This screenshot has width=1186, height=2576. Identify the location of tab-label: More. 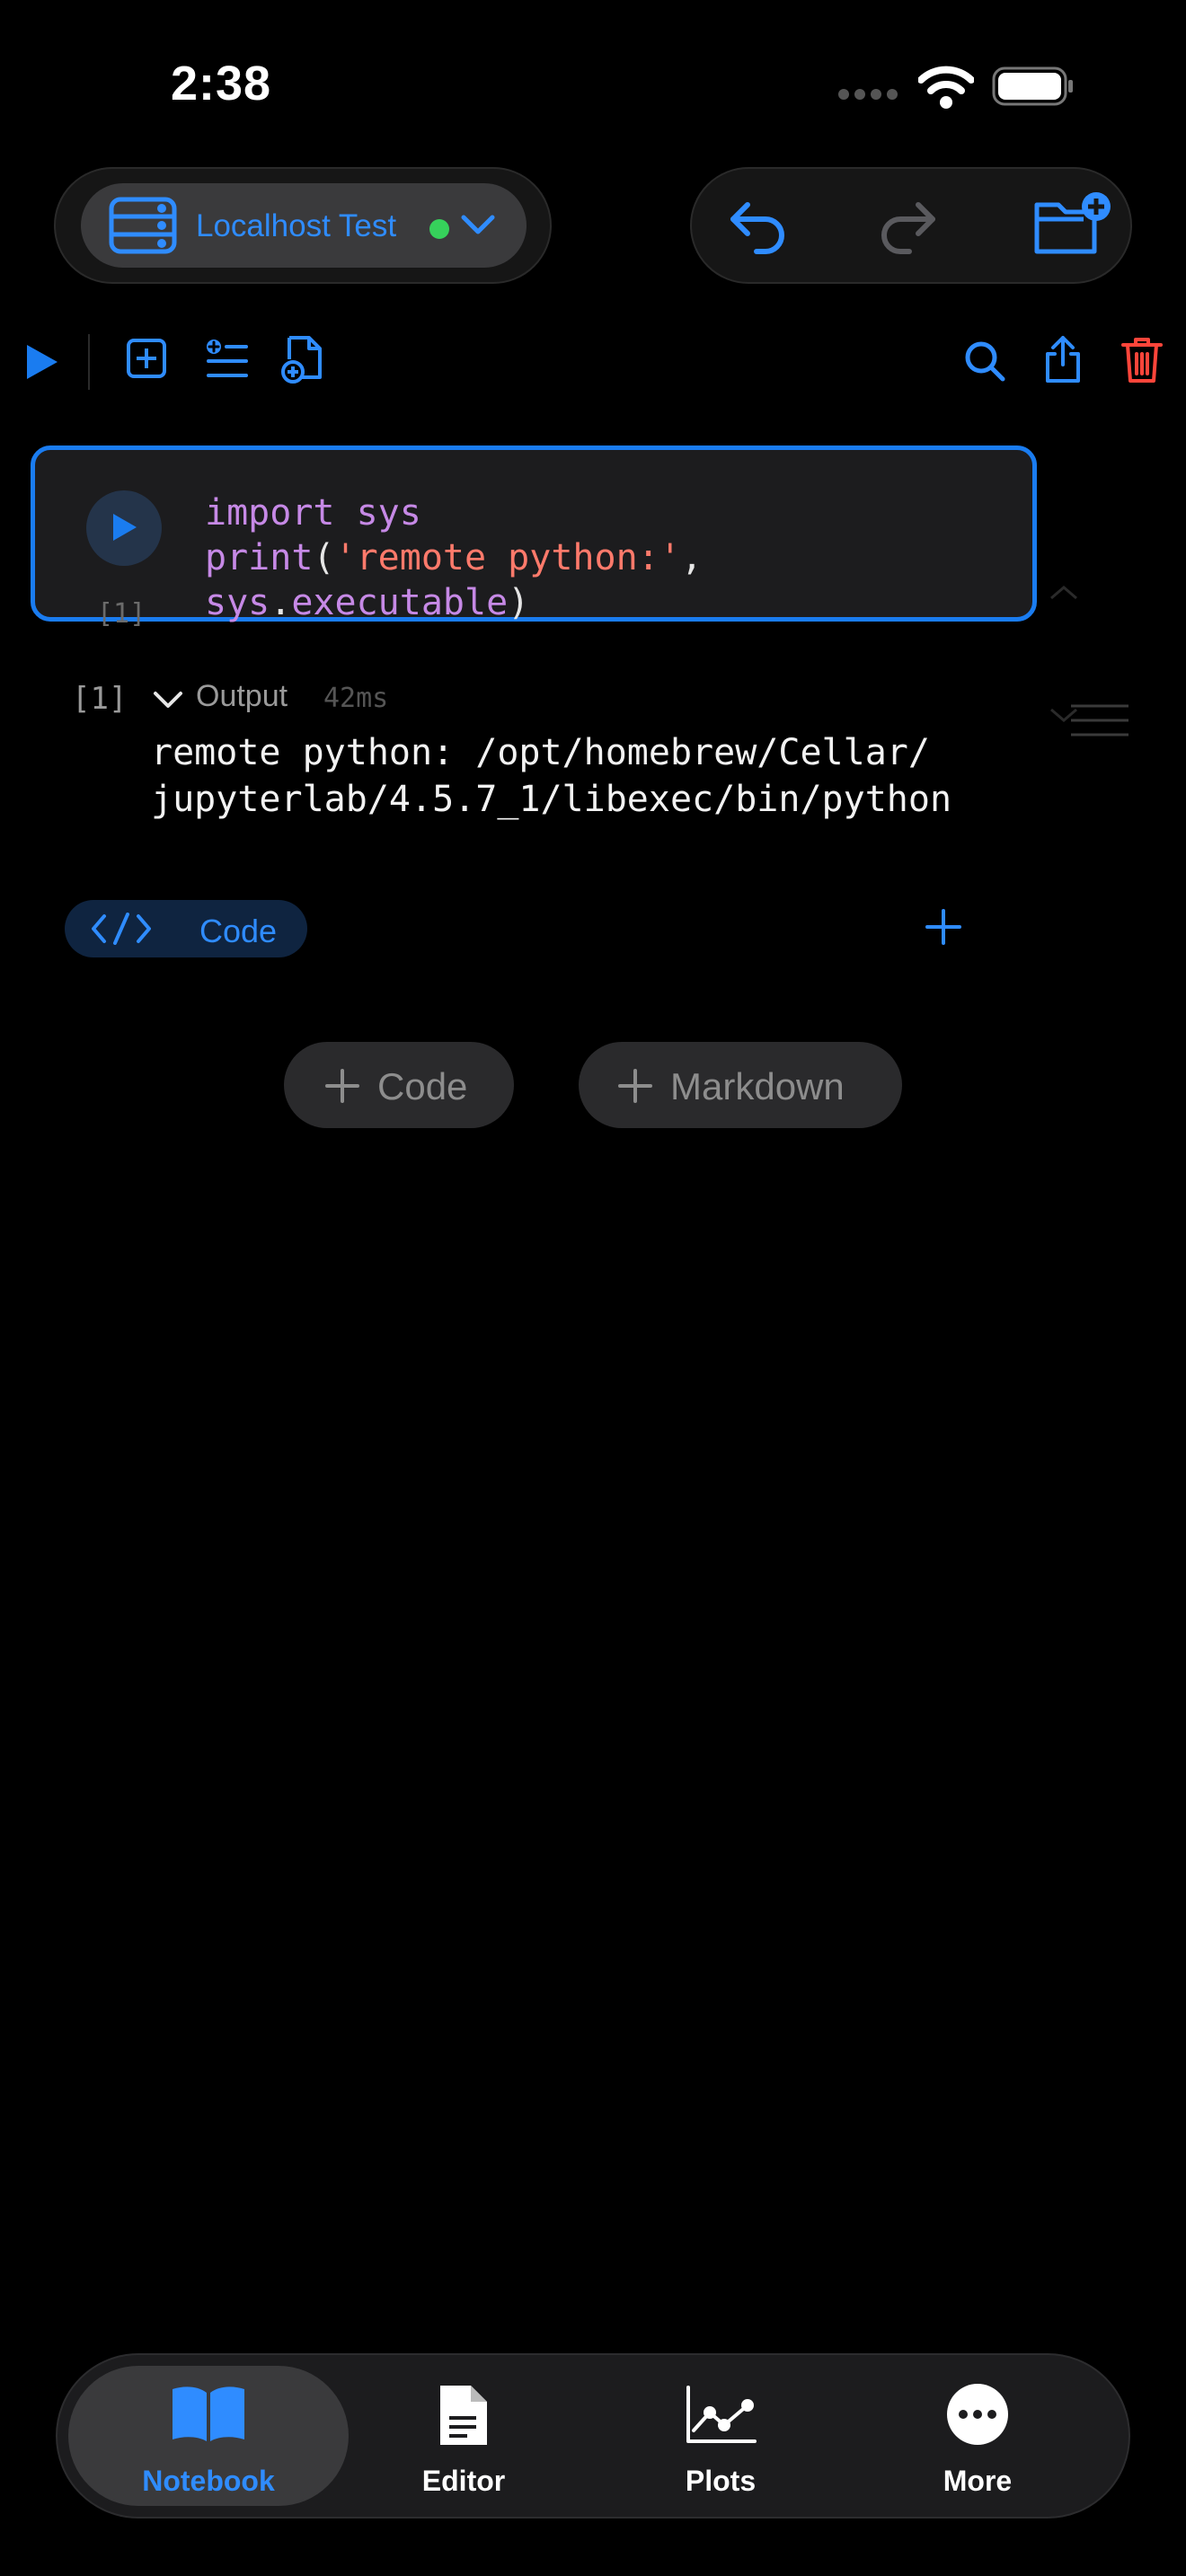
(978, 2481).